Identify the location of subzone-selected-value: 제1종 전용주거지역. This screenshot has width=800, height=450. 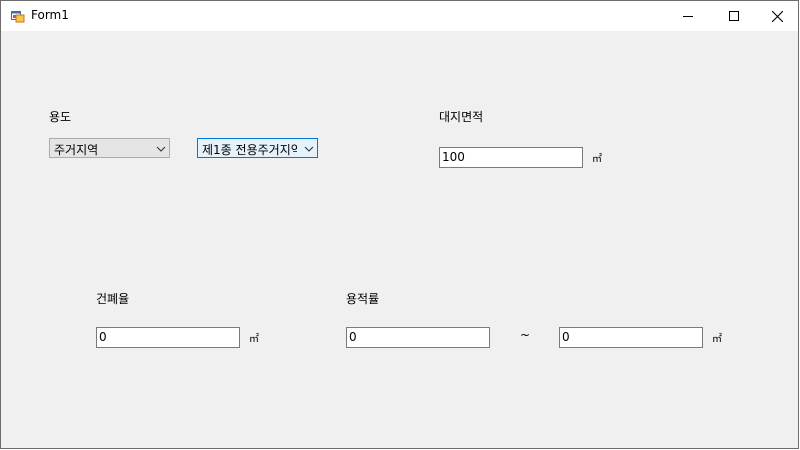
(249, 150).